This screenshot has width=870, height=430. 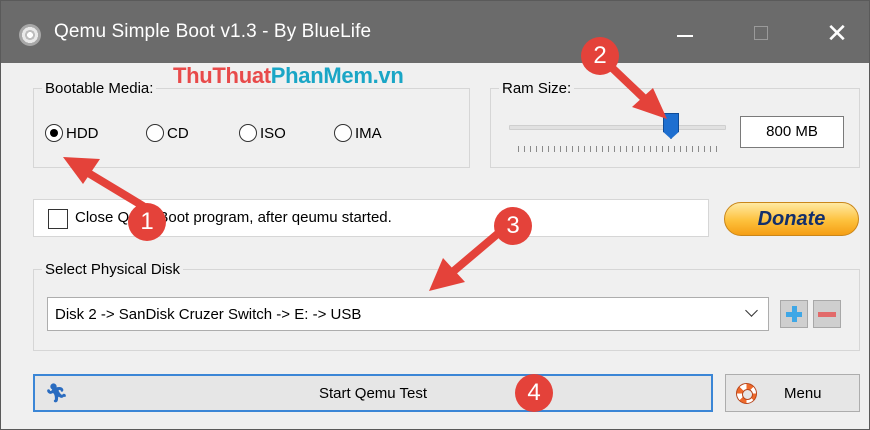 I want to click on radio-cd-label: CD, so click(x=178, y=133).